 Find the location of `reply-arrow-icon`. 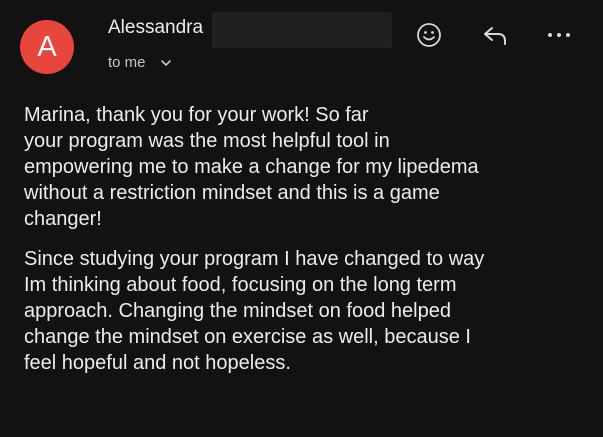

reply-arrow-icon is located at coordinates (495, 36).